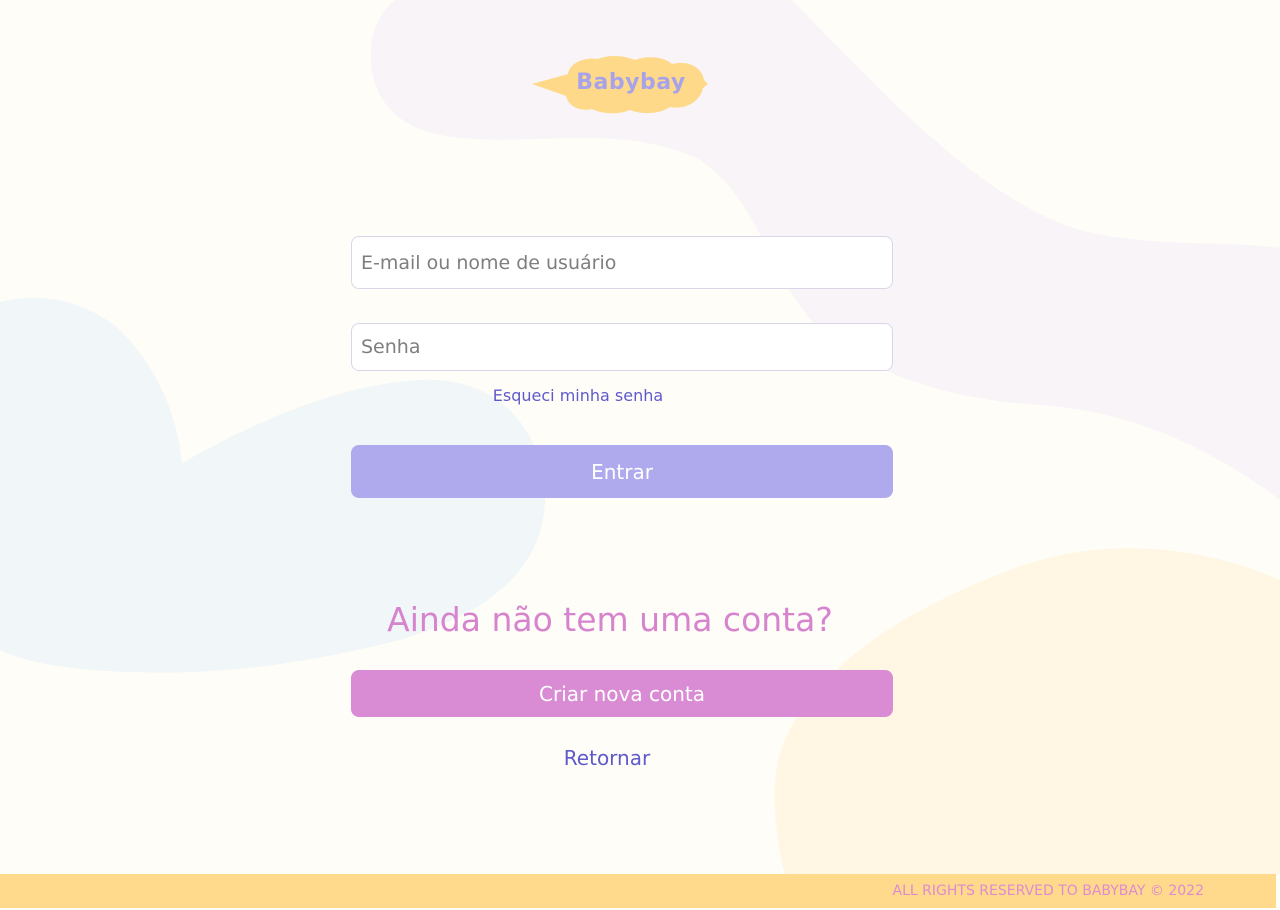 This screenshot has height=910, width=1280. I want to click on password-input, so click(622, 347).